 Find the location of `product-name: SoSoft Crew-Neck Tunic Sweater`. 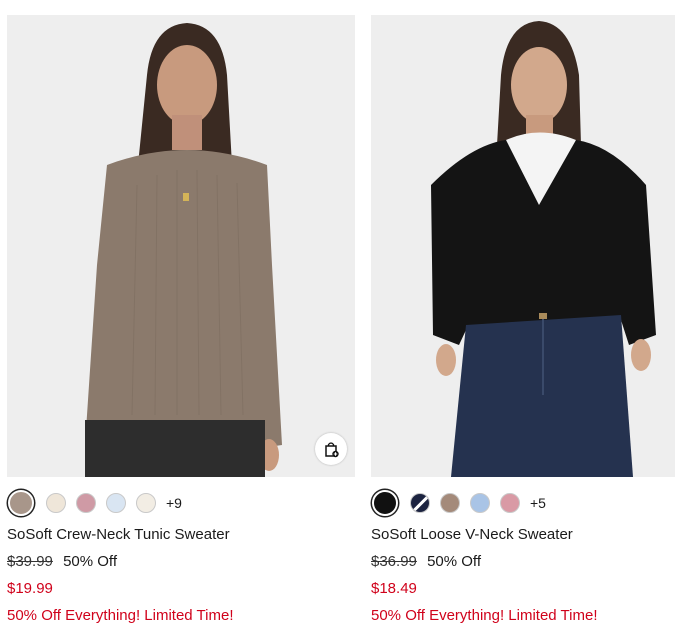

product-name: SoSoft Crew-Neck Tunic Sweater is located at coordinates (181, 534).